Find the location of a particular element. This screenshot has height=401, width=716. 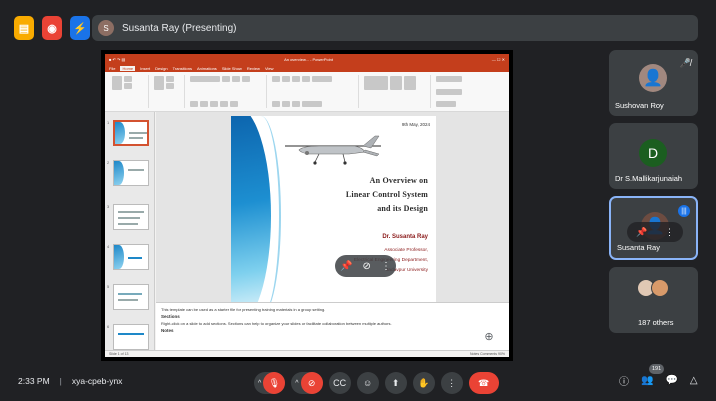

participant-name: Susanta Ray is located at coordinates (638, 247).